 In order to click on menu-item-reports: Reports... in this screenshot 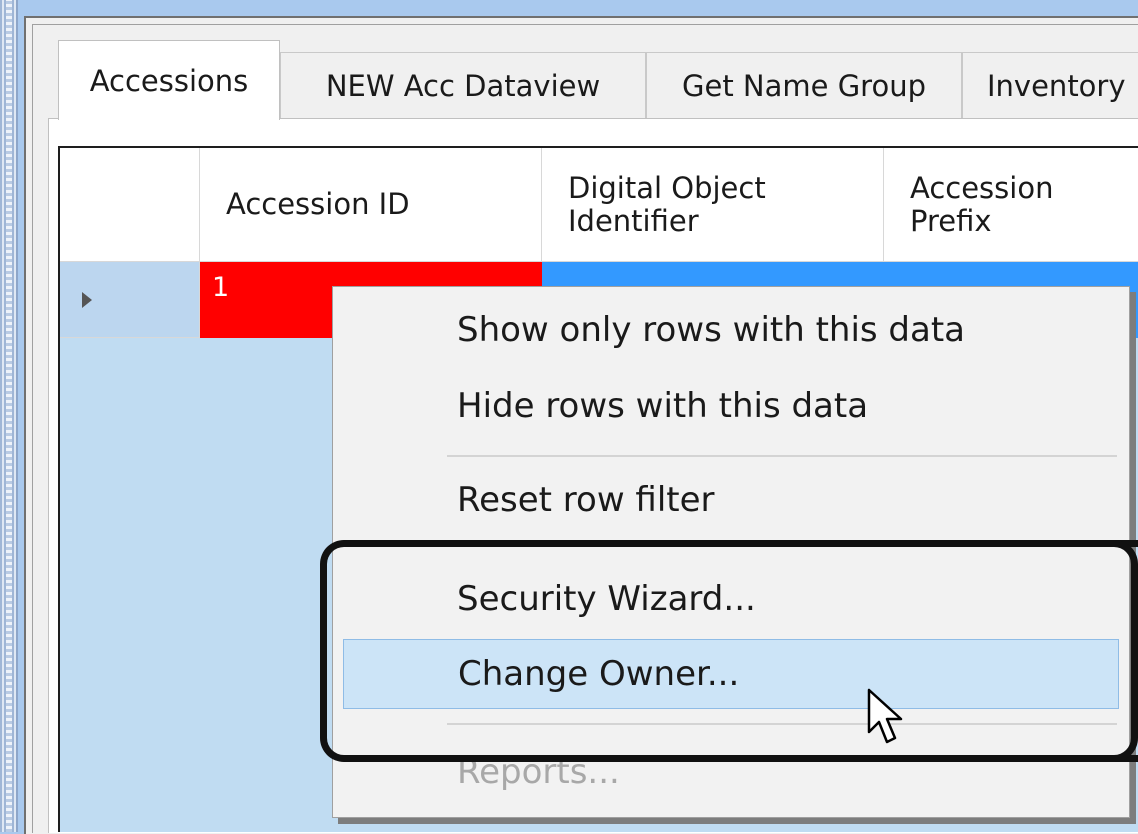, I will do `click(538, 772)`.